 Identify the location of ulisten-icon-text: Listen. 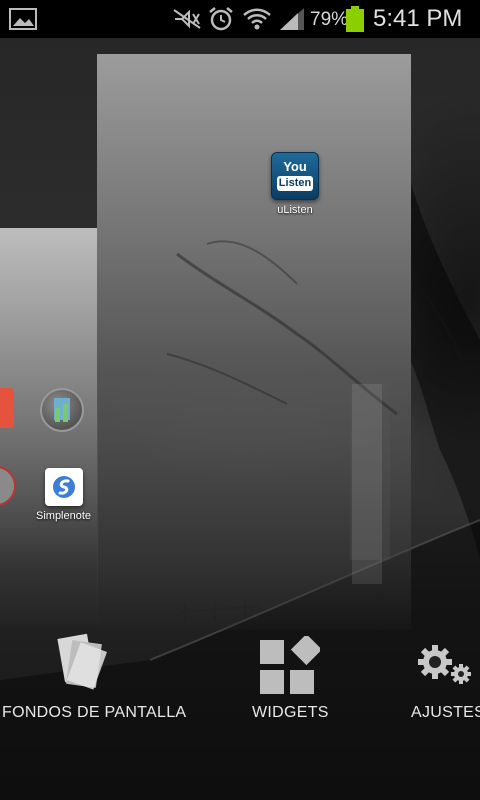
(295, 183).